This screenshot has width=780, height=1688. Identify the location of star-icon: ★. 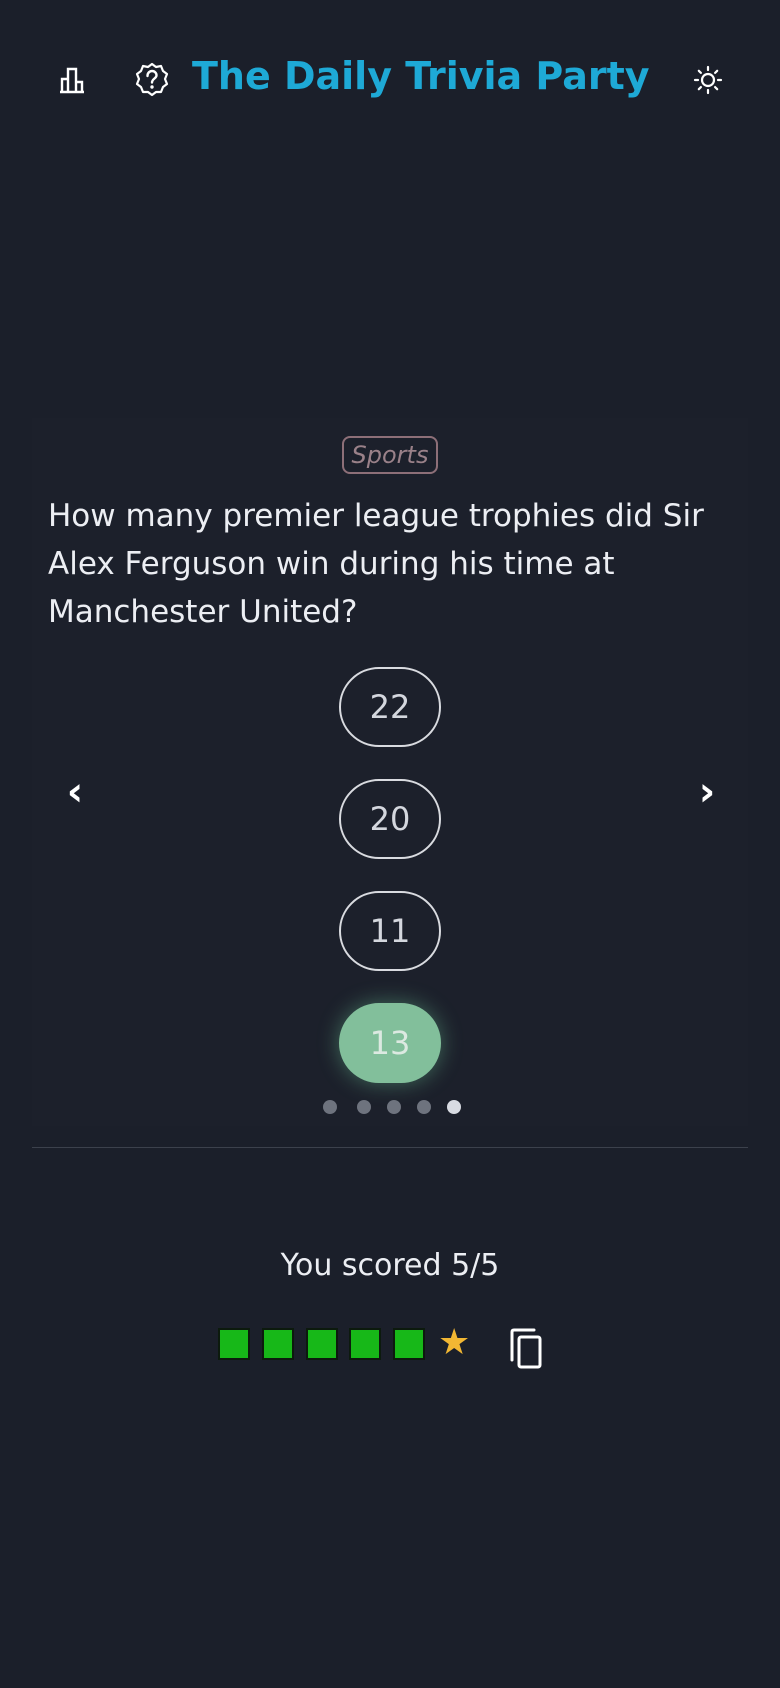
(454, 1342).